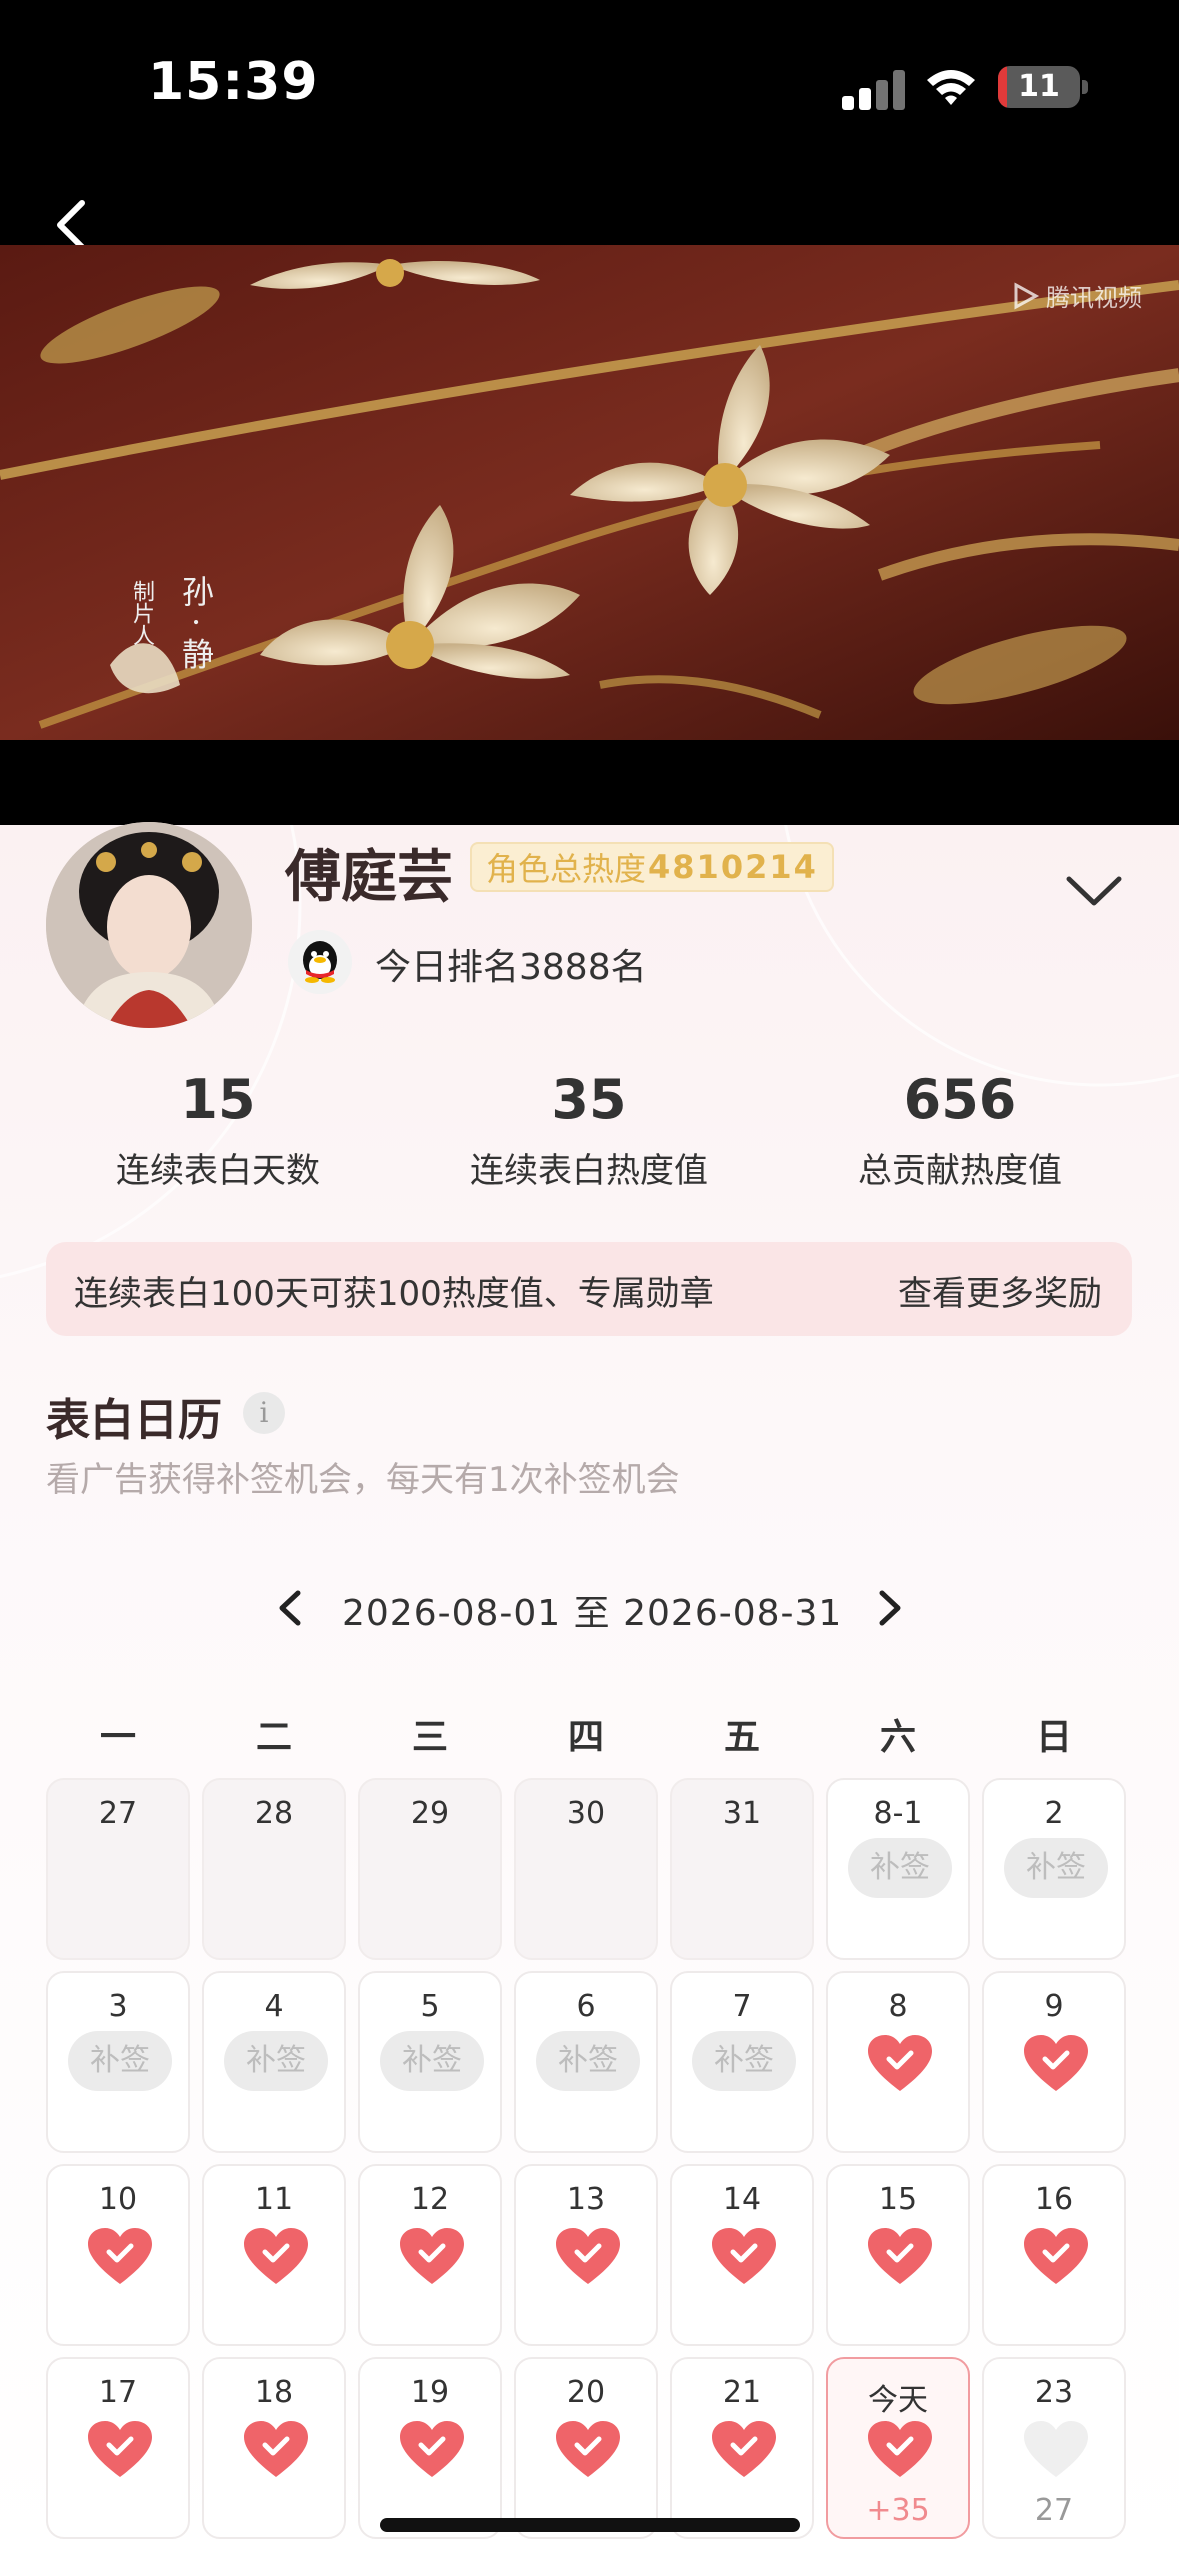  Describe the element at coordinates (1085, 87) in the screenshot. I see `battery-tip` at that location.